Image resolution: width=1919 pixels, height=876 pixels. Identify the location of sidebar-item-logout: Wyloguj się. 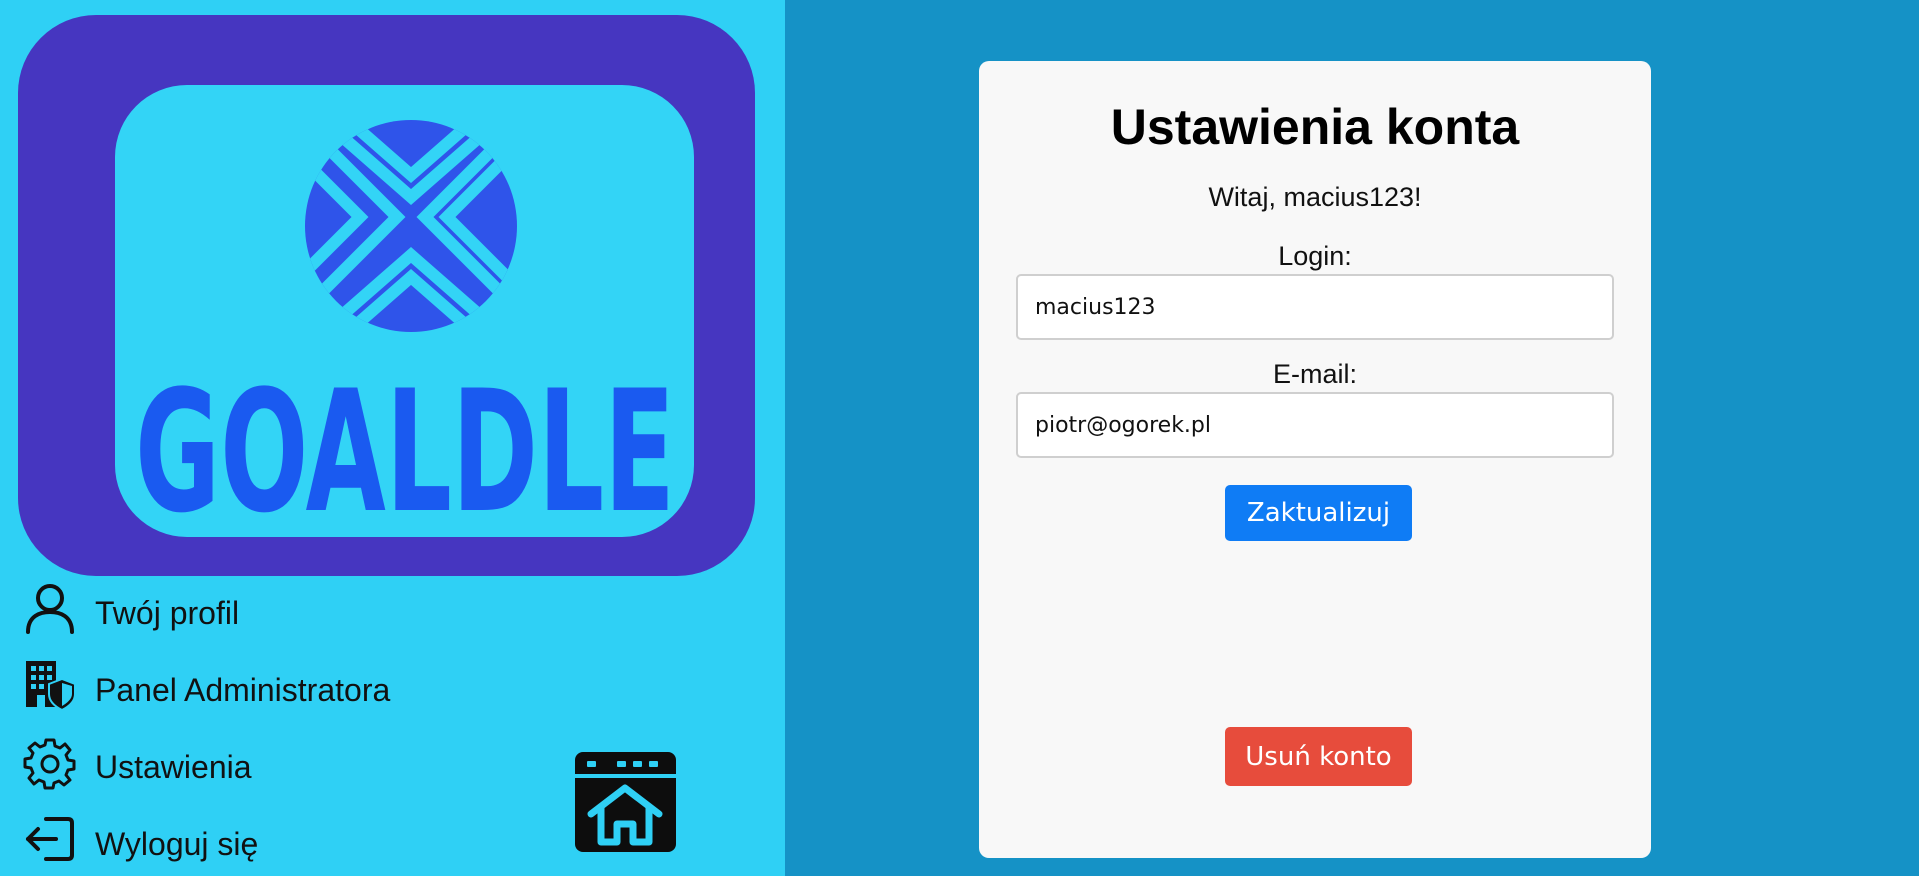
(140, 839).